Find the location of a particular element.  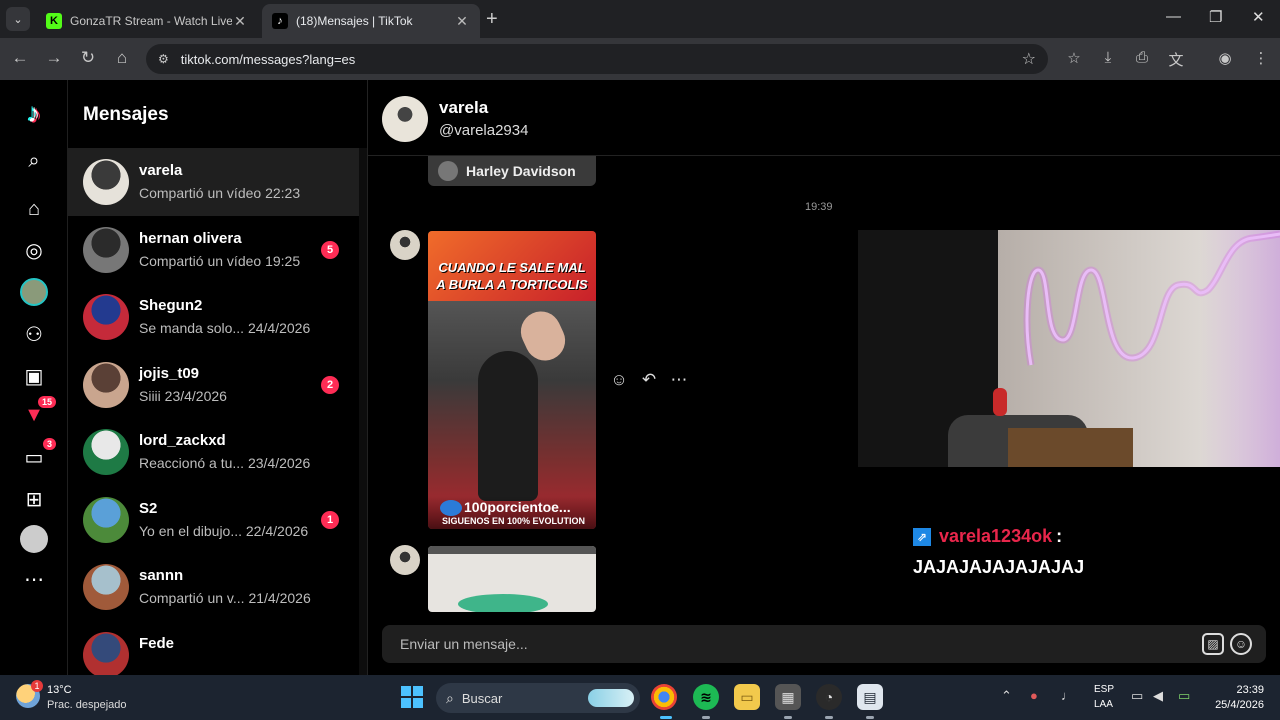

friends-icon: ⚇ is located at coordinates (34, 334).